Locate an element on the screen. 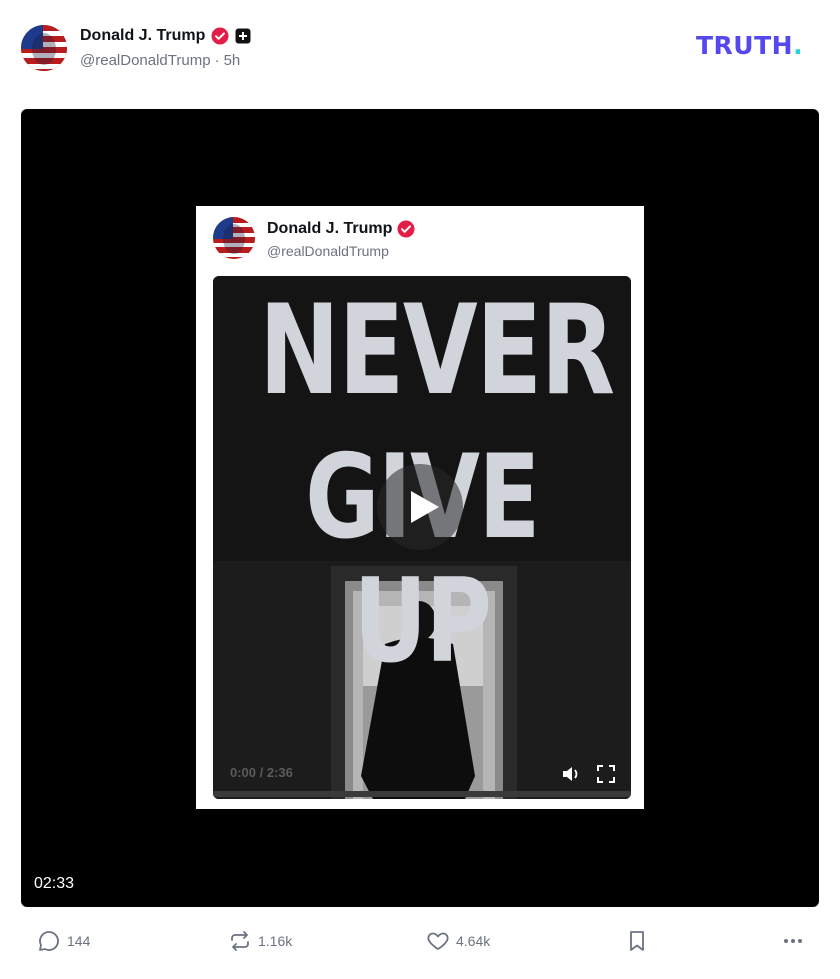 The width and height of the screenshot is (840, 979). author-avatar is located at coordinates (44, 48).